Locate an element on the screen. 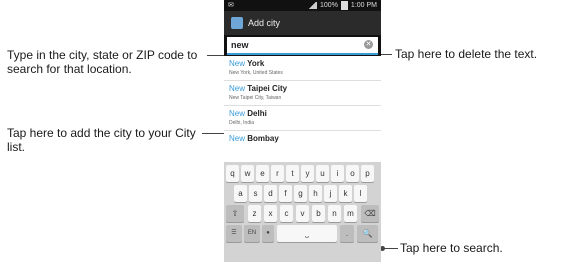 The image size is (563, 262). shift-key: ⇧ is located at coordinates (235, 213).